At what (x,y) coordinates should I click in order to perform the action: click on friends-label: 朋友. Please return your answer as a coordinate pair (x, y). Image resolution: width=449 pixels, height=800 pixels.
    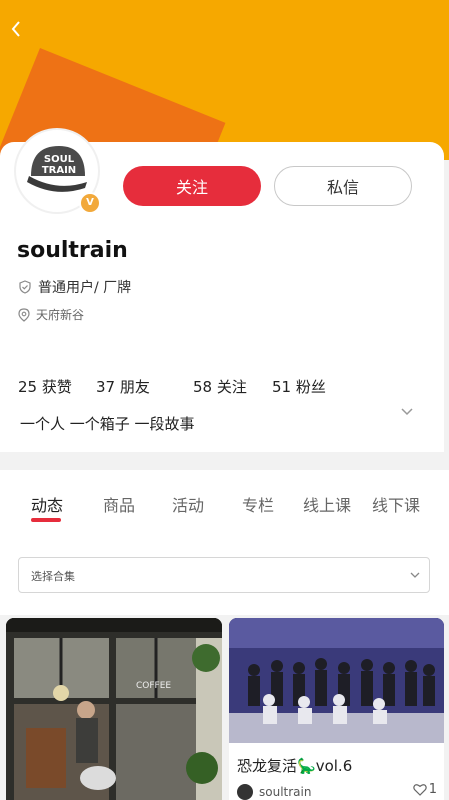
    Looking at the image, I should click on (134, 387).